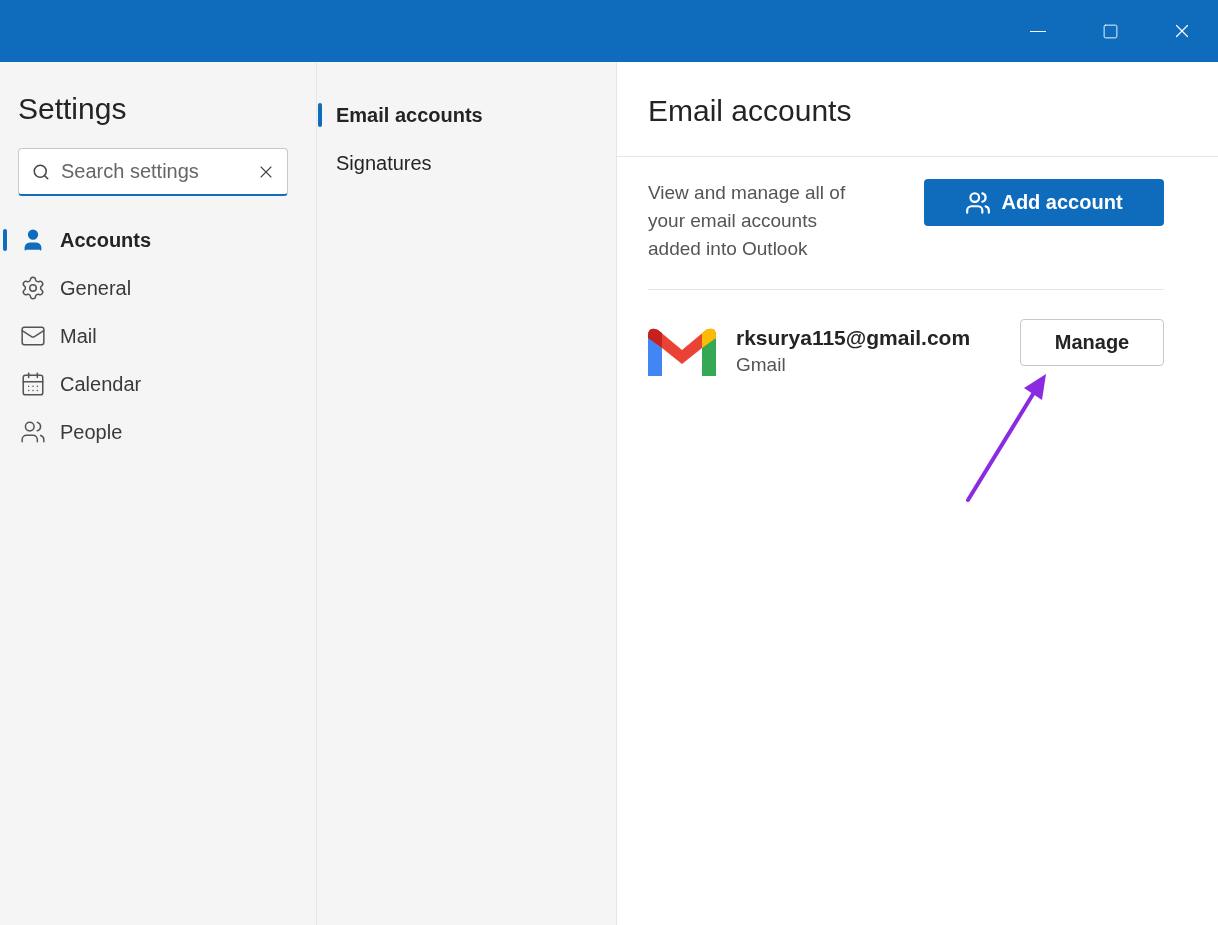 Image resolution: width=1218 pixels, height=925 pixels. Describe the element at coordinates (73, 109) in the screenshot. I see `settings-title: Settings` at that location.